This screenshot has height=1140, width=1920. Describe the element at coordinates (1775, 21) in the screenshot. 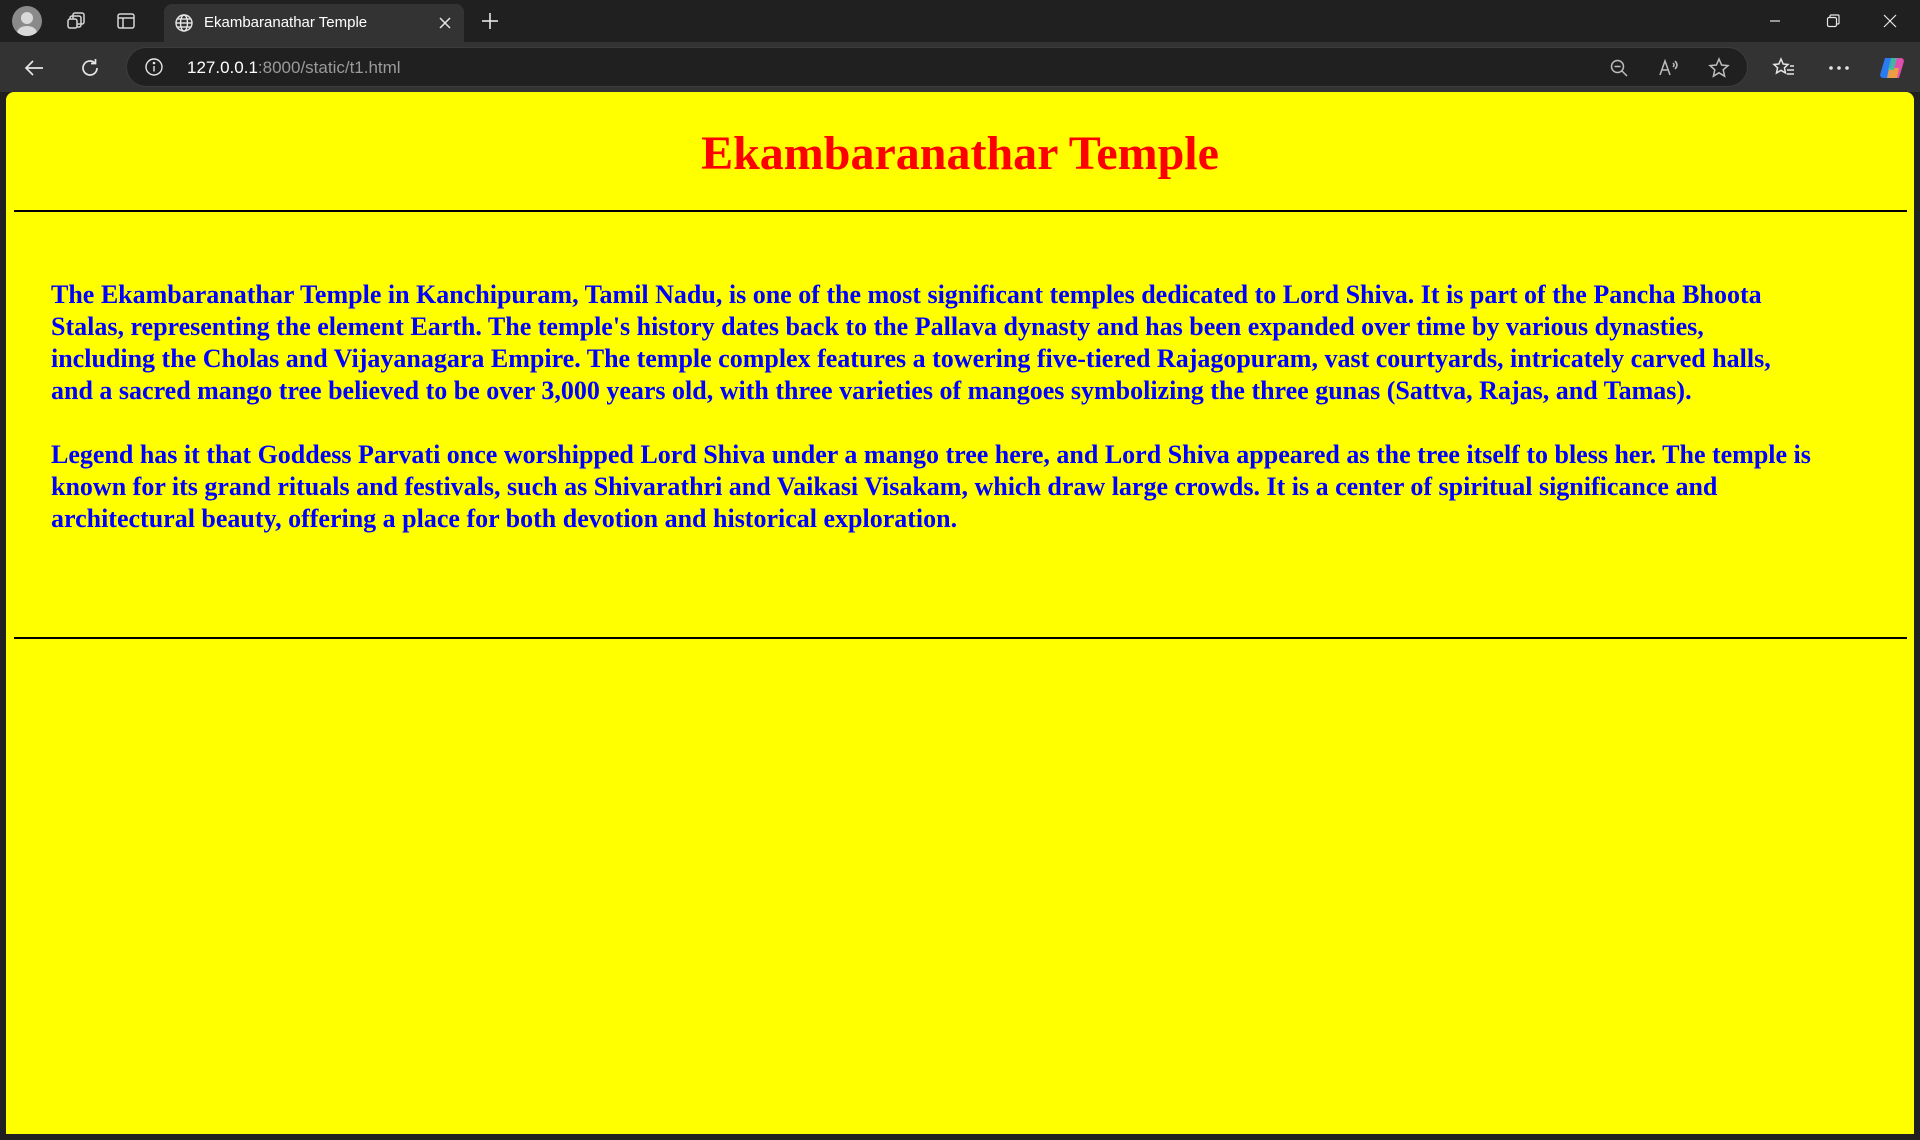

I see `minimize-icon` at that location.